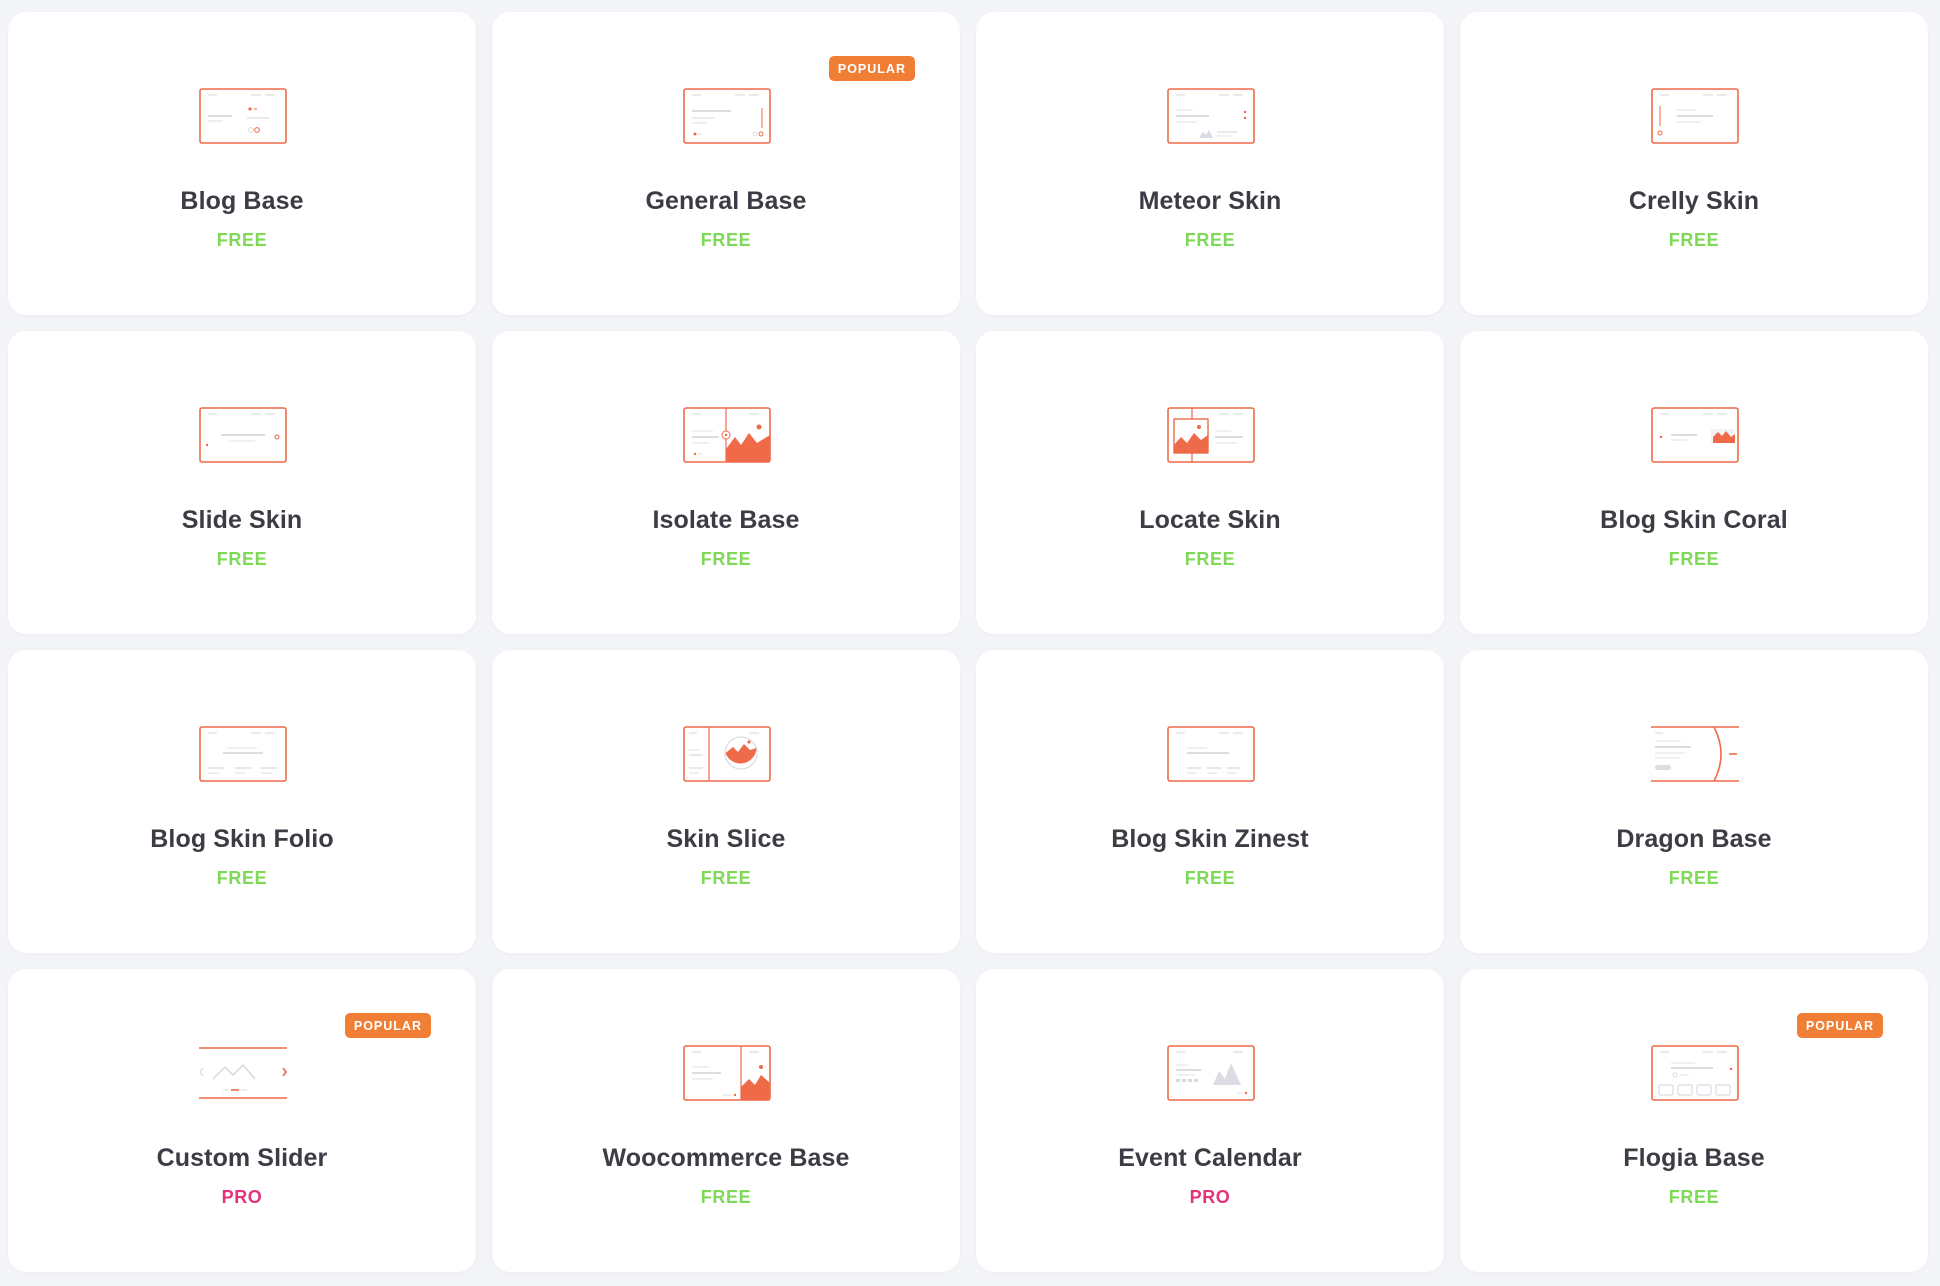 This screenshot has width=1940, height=1286. Describe the element at coordinates (1211, 435) in the screenshot. I see `locate-skin-thumbnail-icon` at that location.